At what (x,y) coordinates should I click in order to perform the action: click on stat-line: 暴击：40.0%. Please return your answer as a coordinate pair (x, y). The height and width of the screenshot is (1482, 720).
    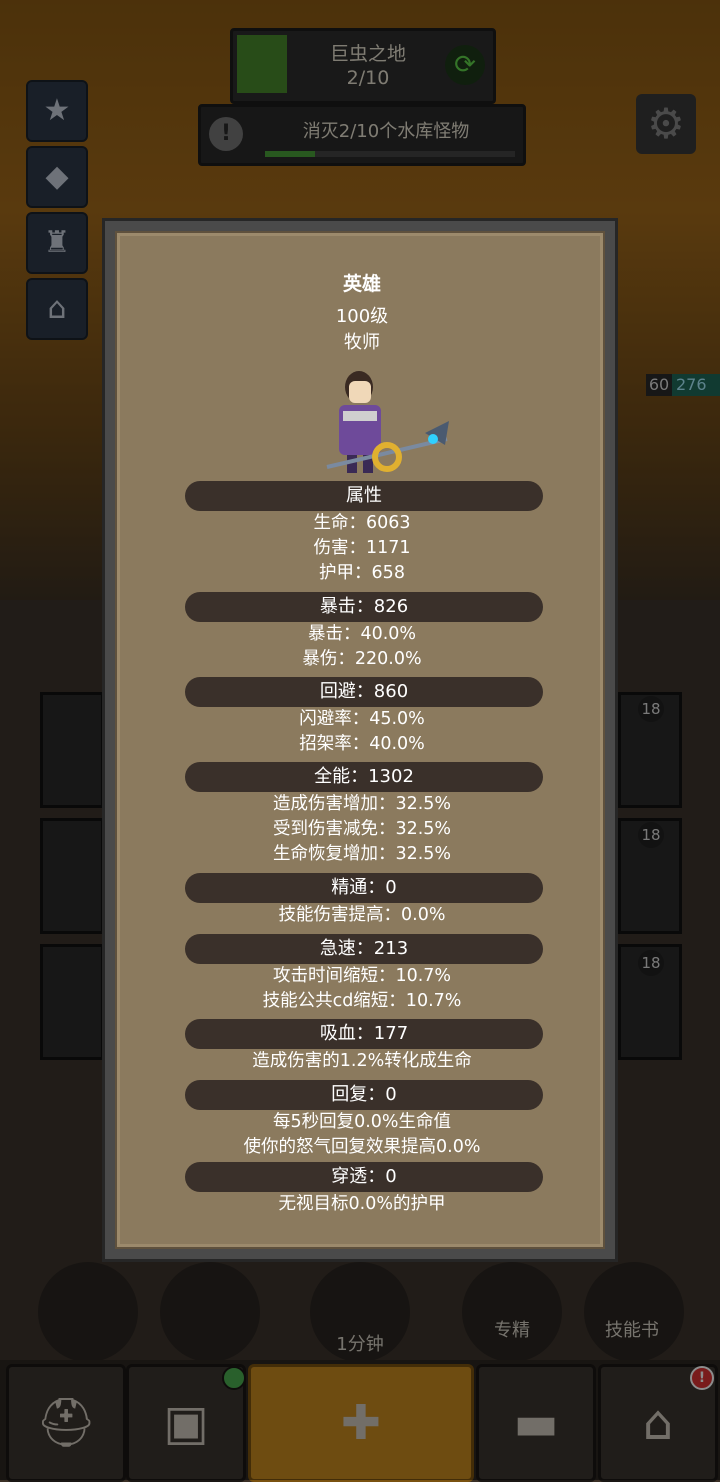
    Looking at the image, I should click on (362, 634).